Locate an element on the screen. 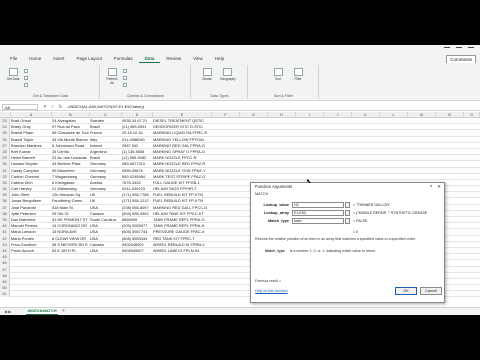 The height and width of the screenshot is (360, 480). from-text-row is located at coordinates (26, 70).